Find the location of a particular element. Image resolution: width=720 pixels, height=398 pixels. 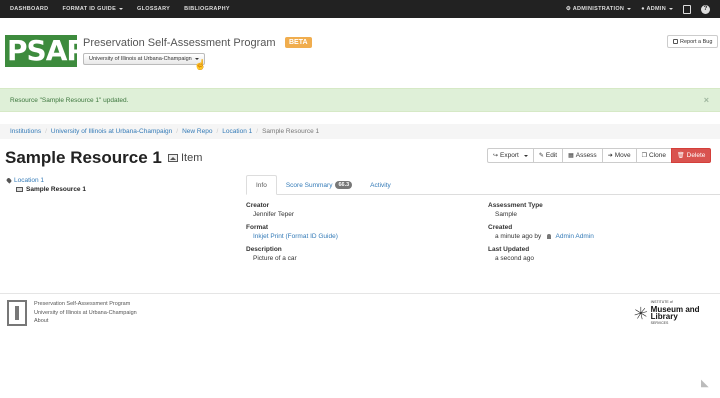

beta-badge: BETA is located at coordinates (298, 42).